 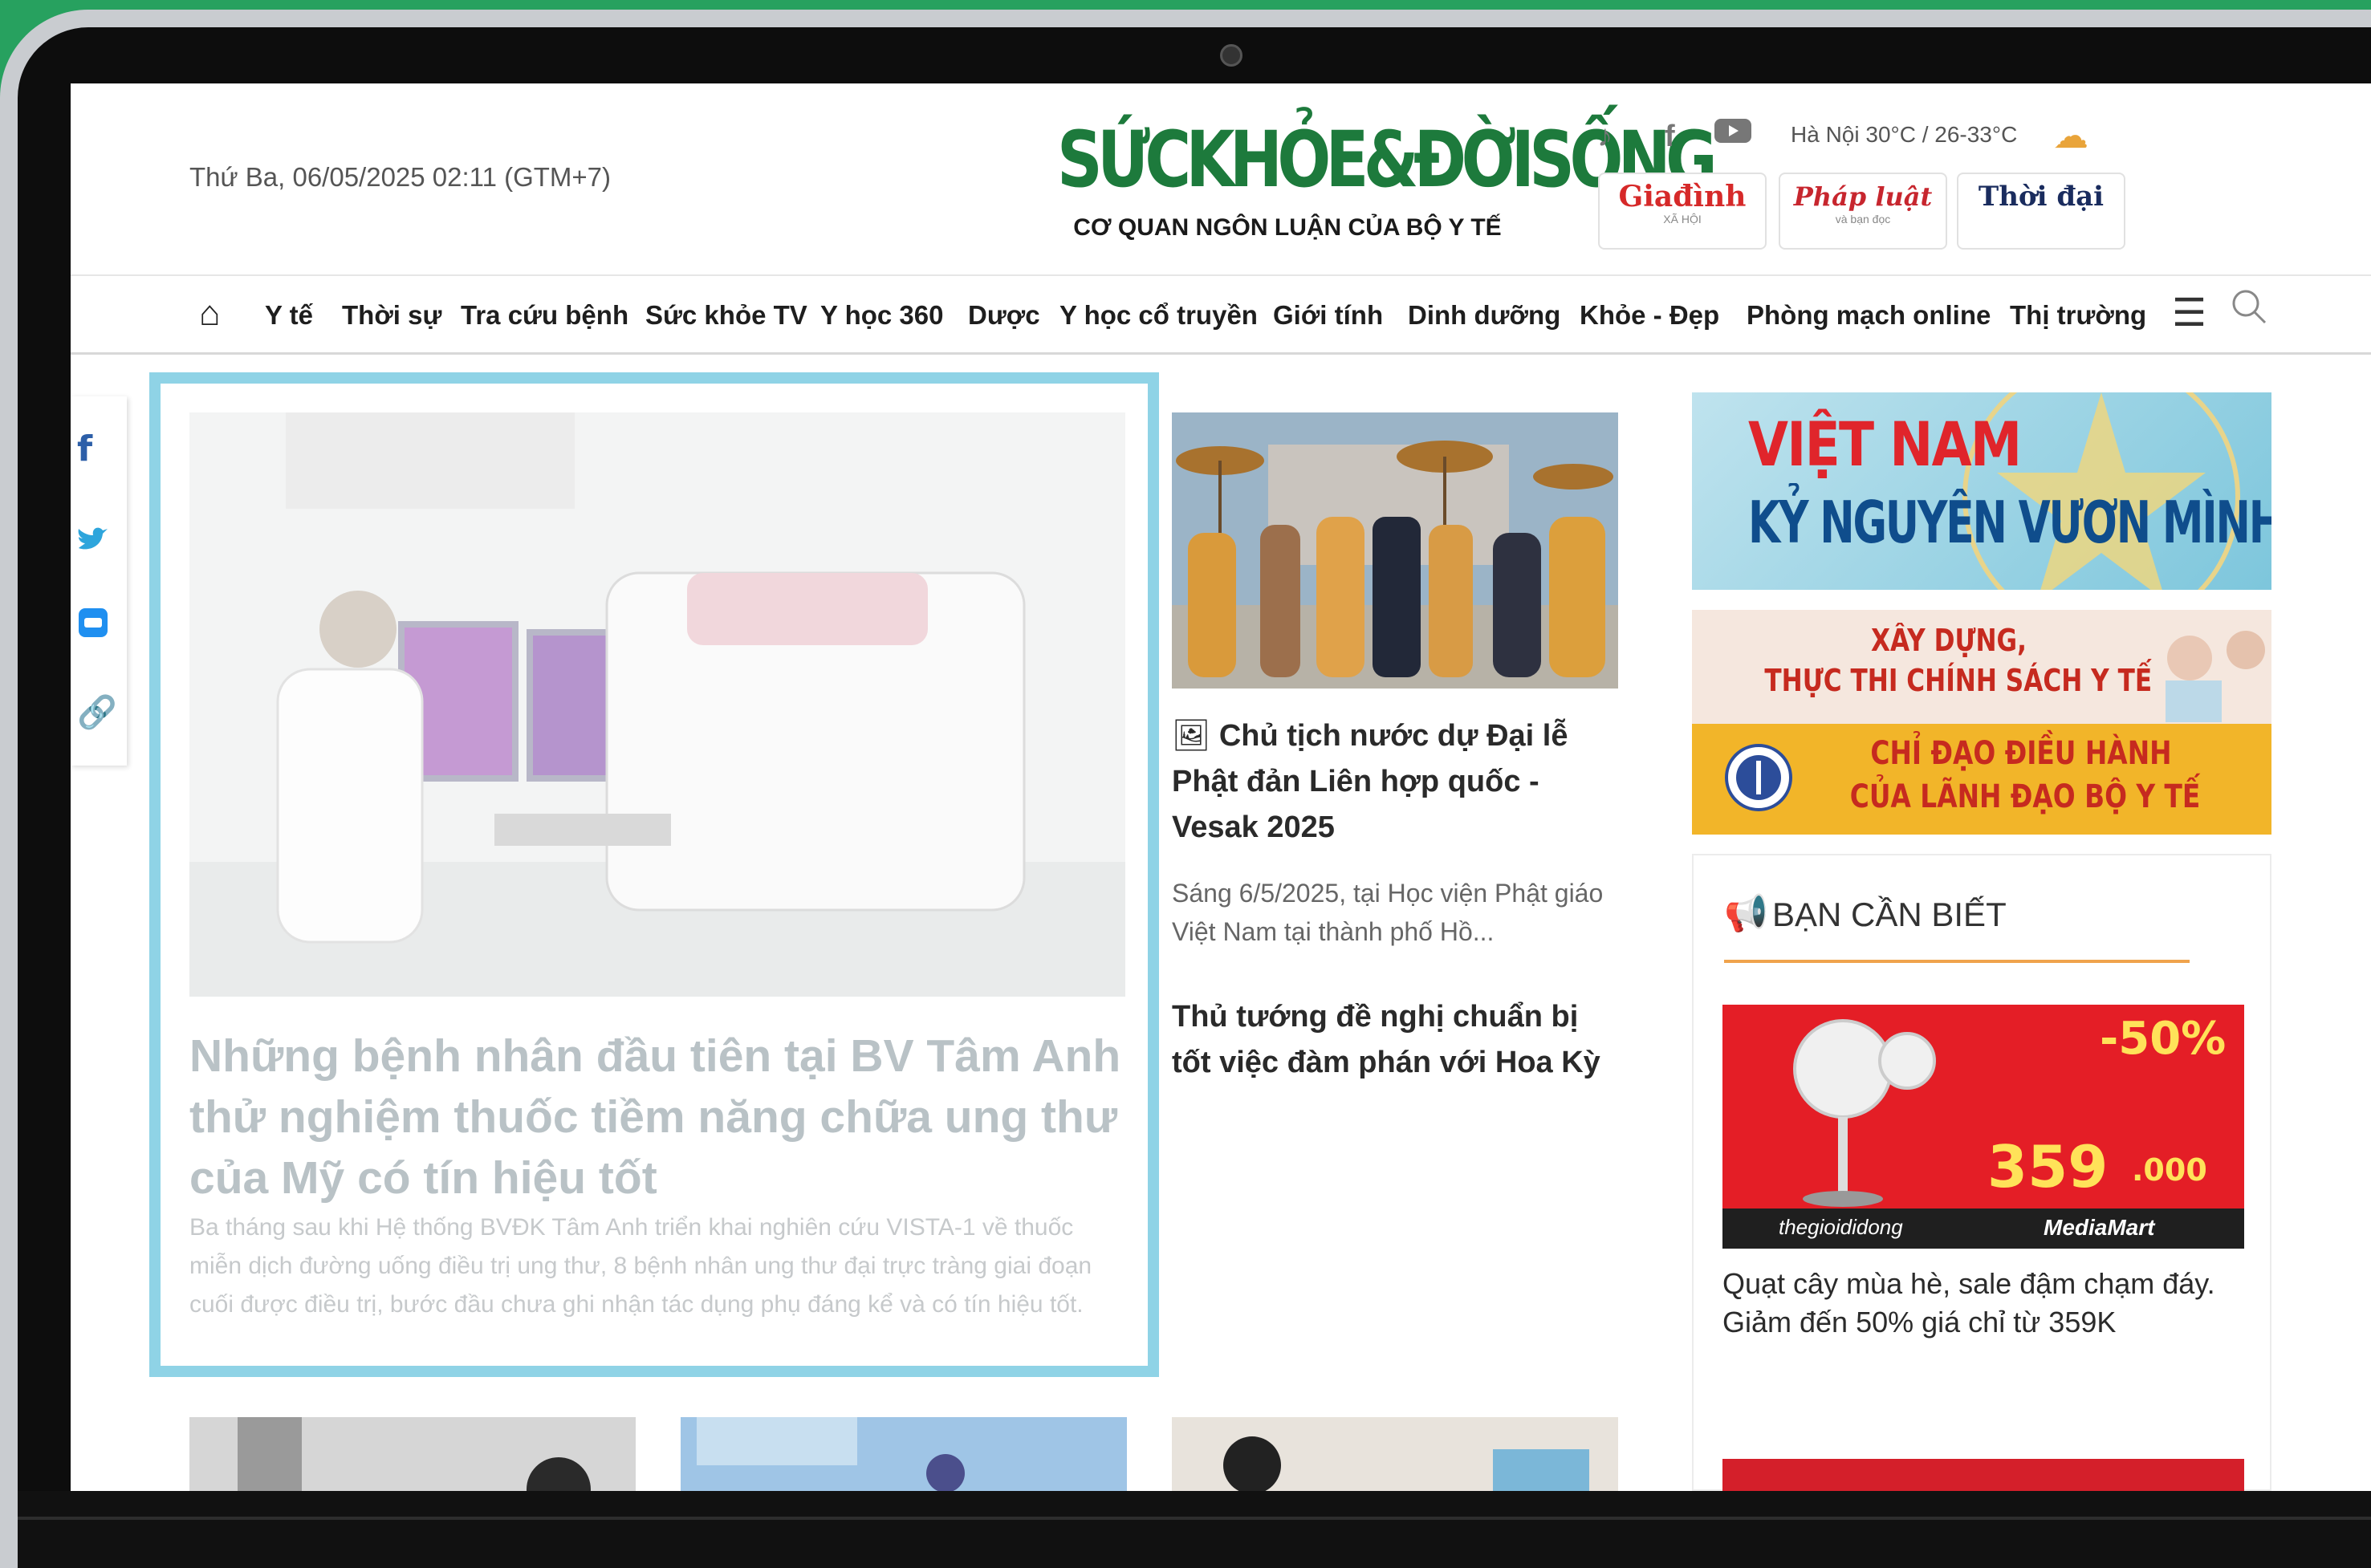 I want to click on nav-item-gioitinh: Giới tính, so click(x=1328, y=315).